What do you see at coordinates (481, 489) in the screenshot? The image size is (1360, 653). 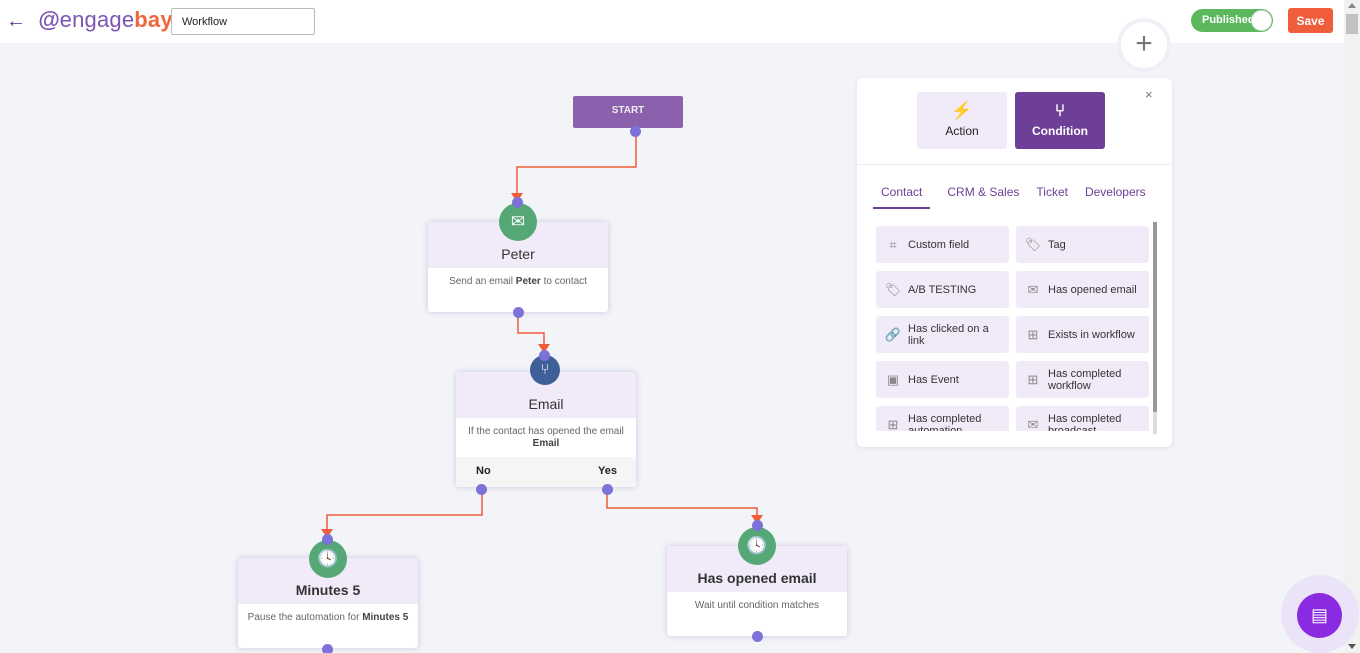 I see `no-output-port` at bounding box center [481, 489].